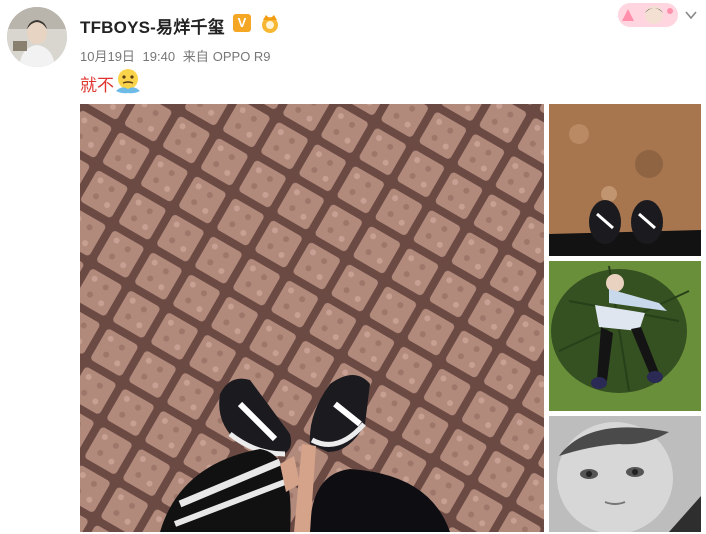 The width and height of the screenshot is (706, 534). I want to click on post-source-device: OPPO R9, so click(242, 56).